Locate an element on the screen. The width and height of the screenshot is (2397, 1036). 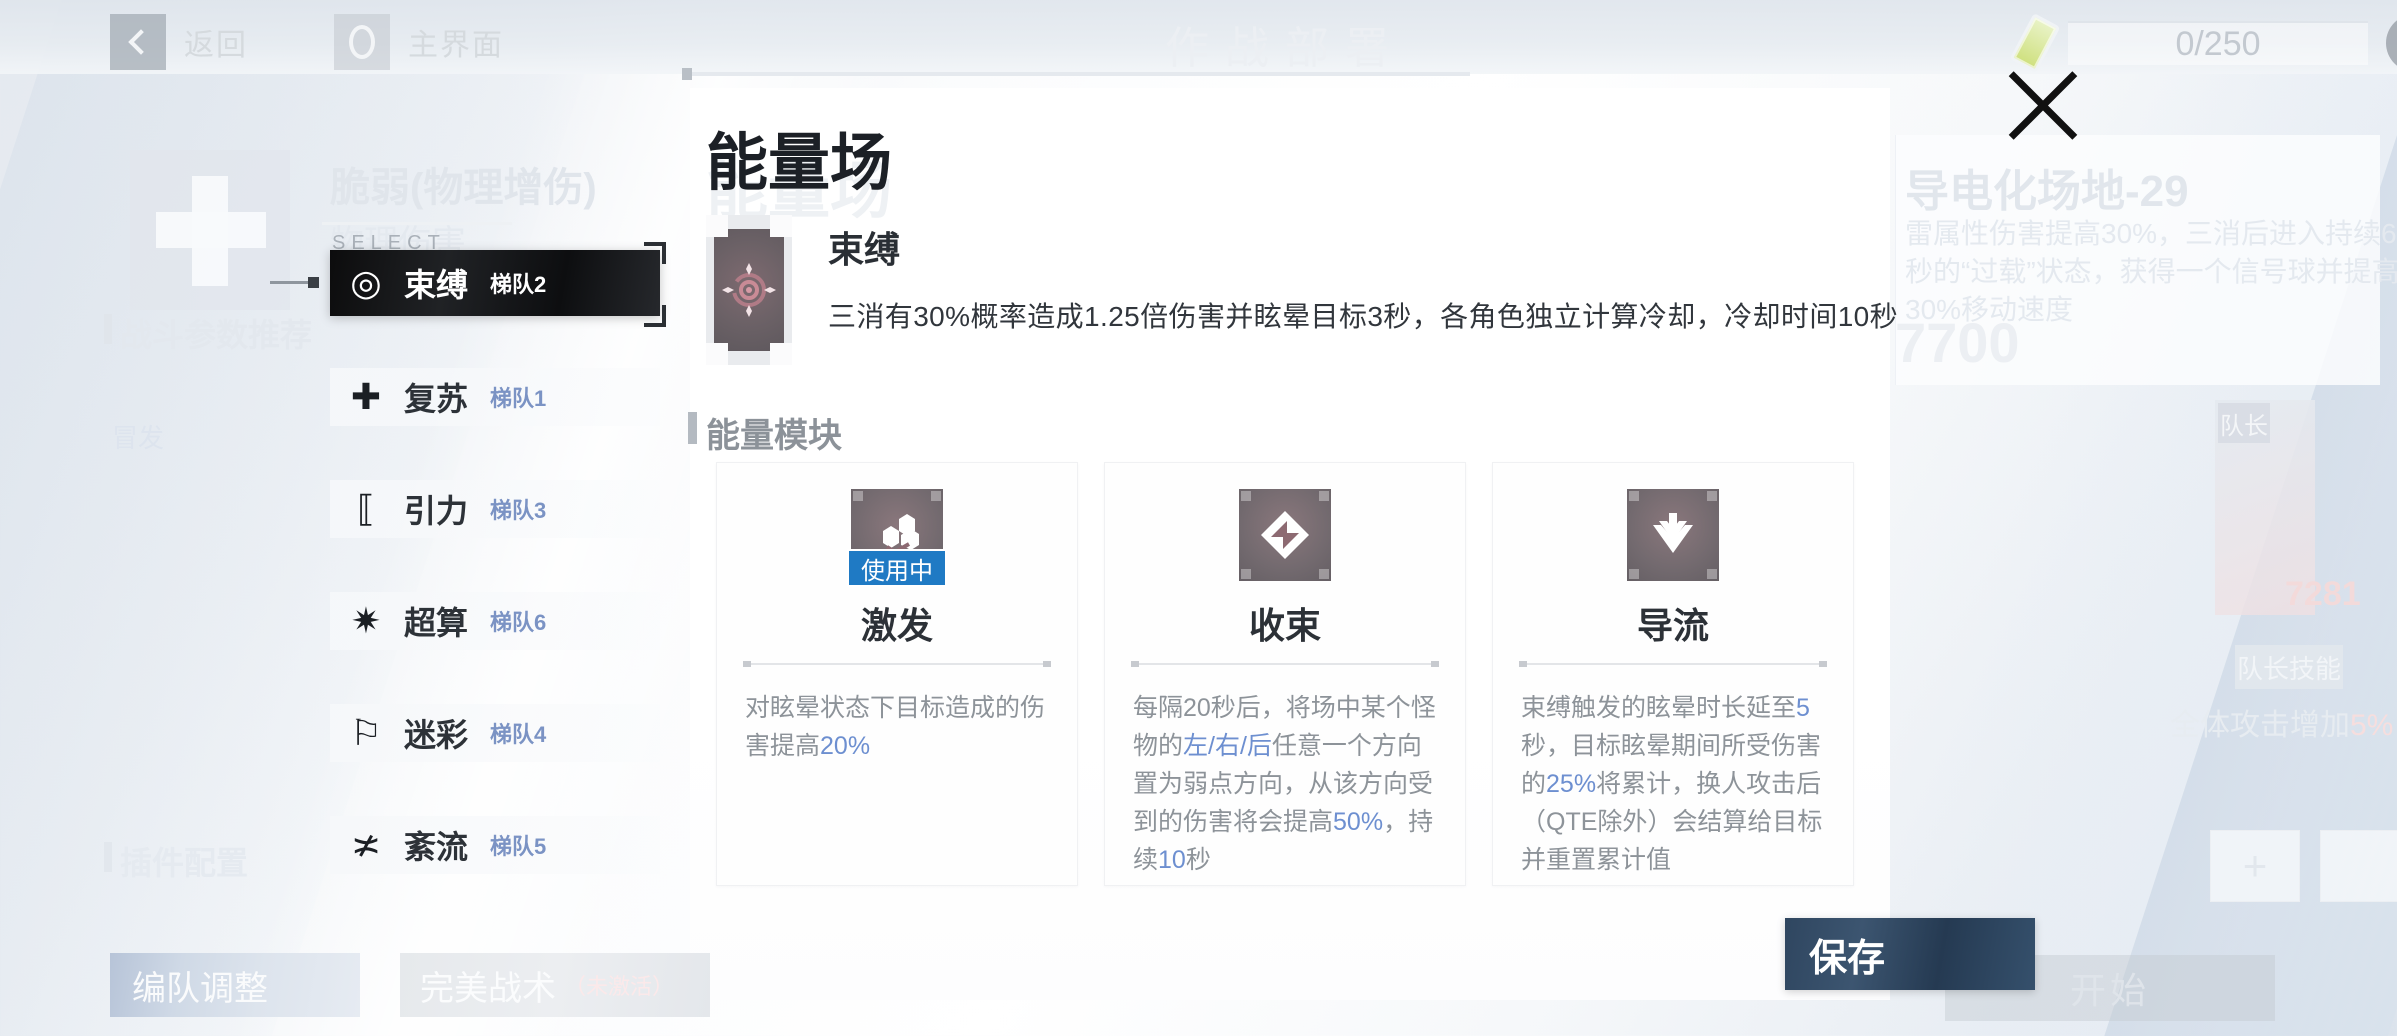
sidebar-item-chaosuan: ✷ 超算 梯队6 is located at coordinates (495, 621).